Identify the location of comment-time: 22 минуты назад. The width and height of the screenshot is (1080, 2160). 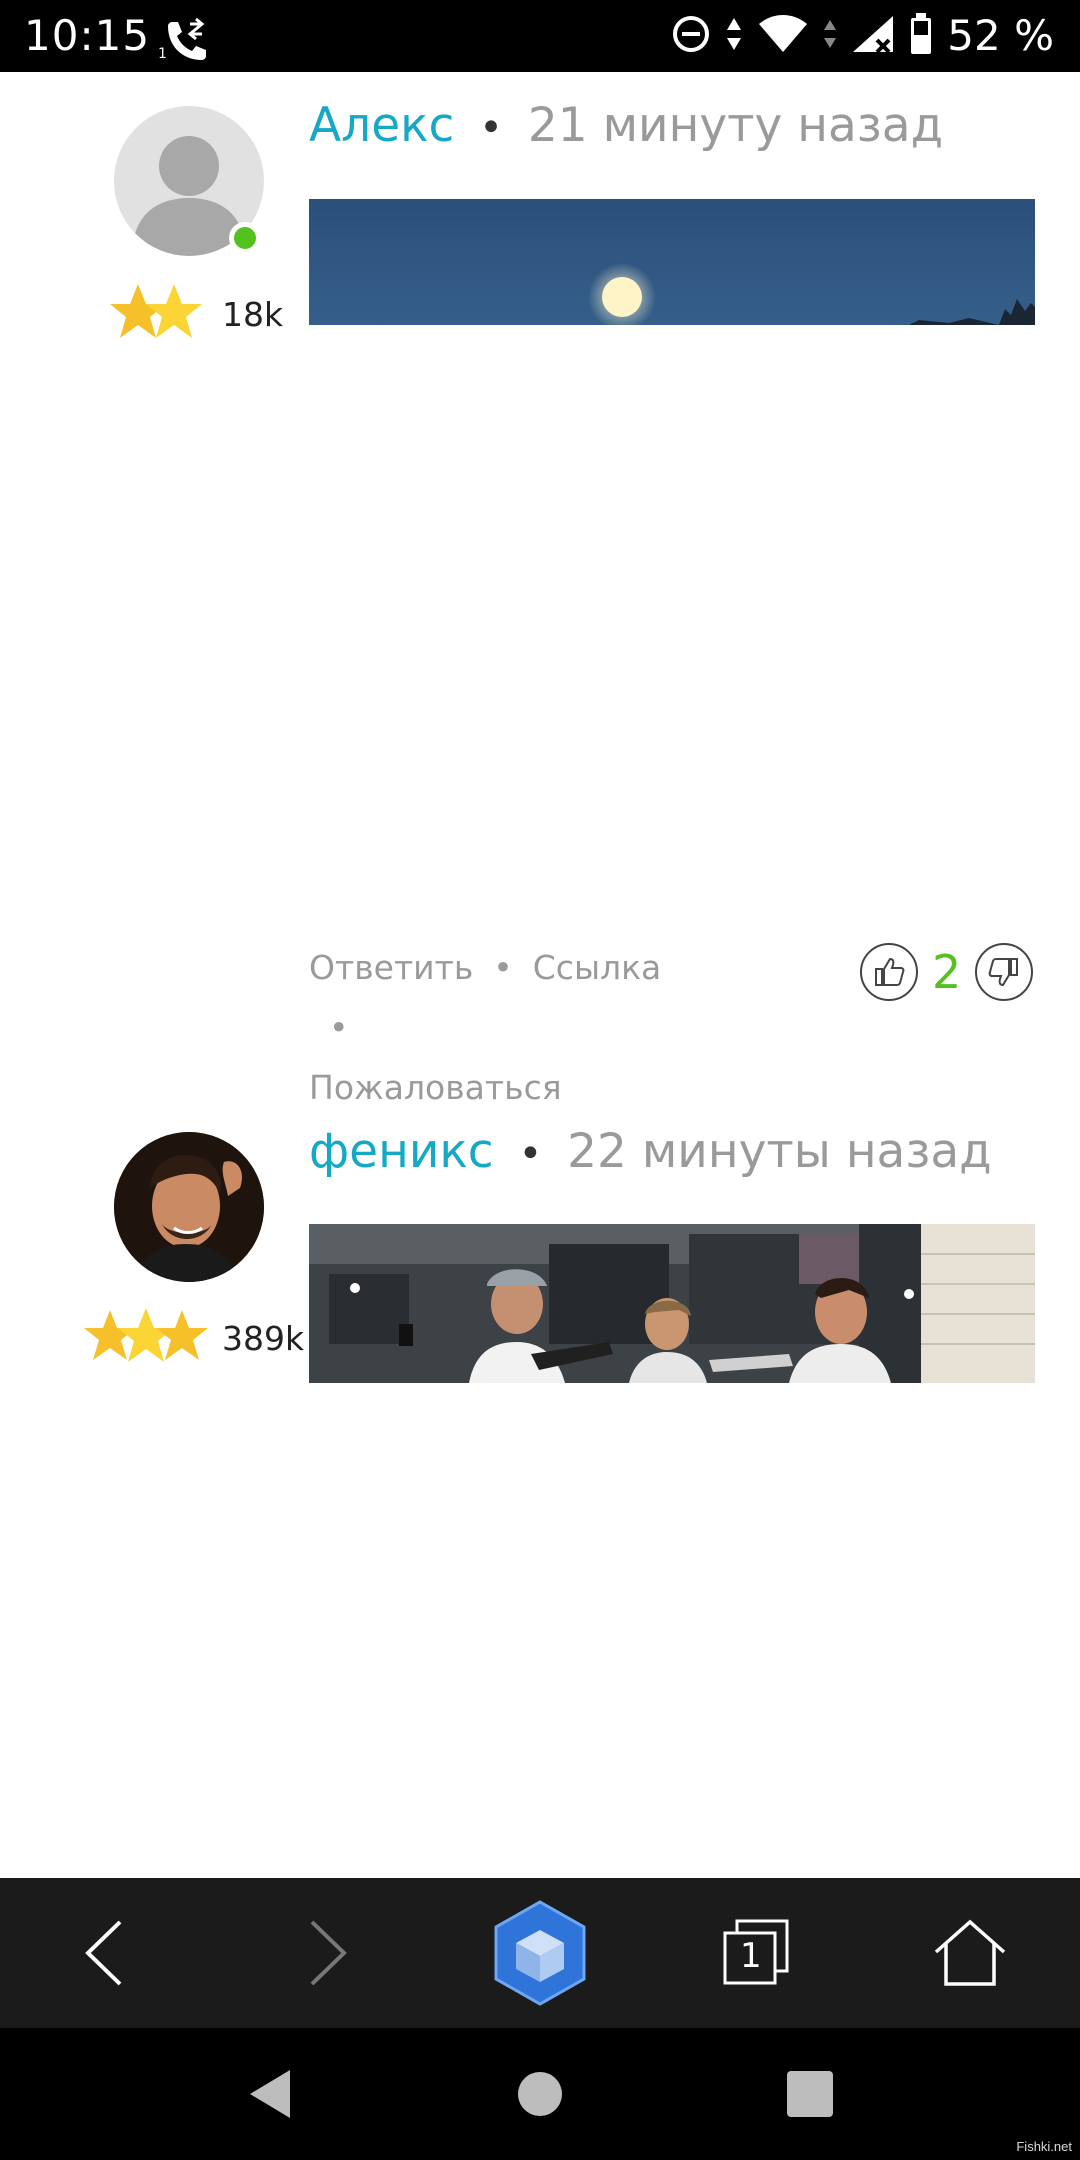
(779, 1151).